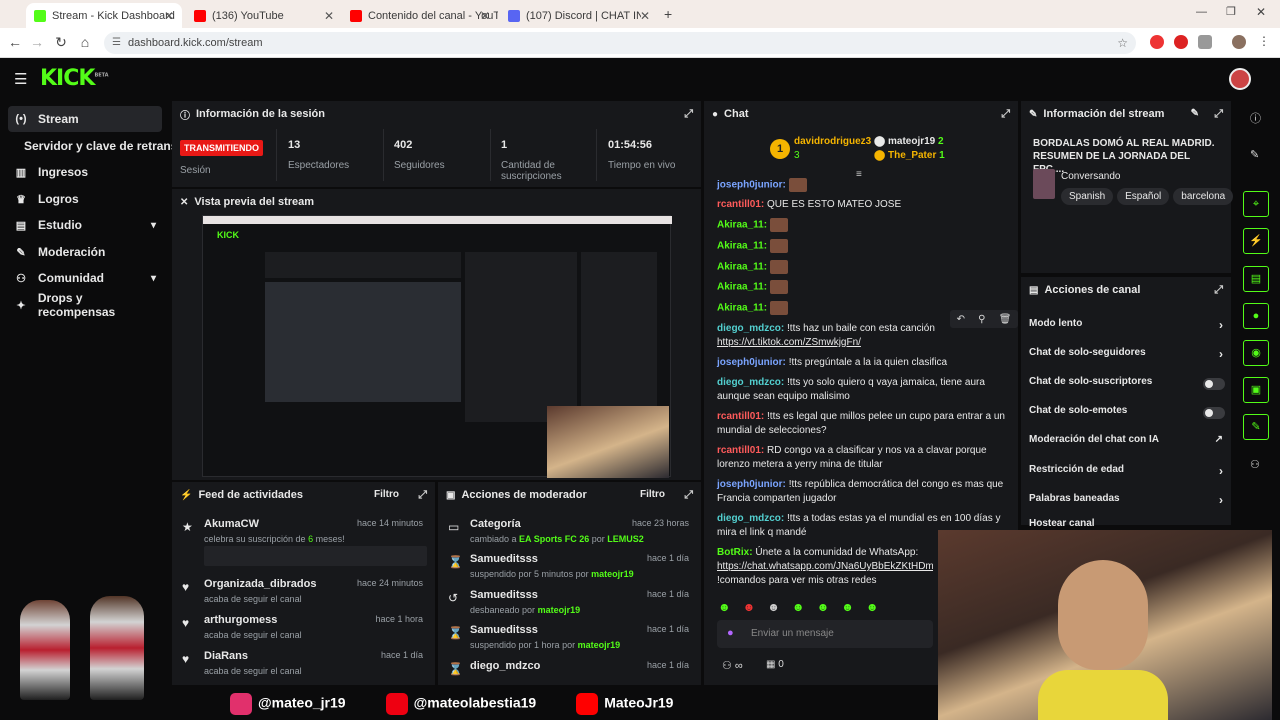  Describe the element at coordinates (732, 665) in the screenshot. I see `people-loop-icon: ⚇ ∞` at that location.